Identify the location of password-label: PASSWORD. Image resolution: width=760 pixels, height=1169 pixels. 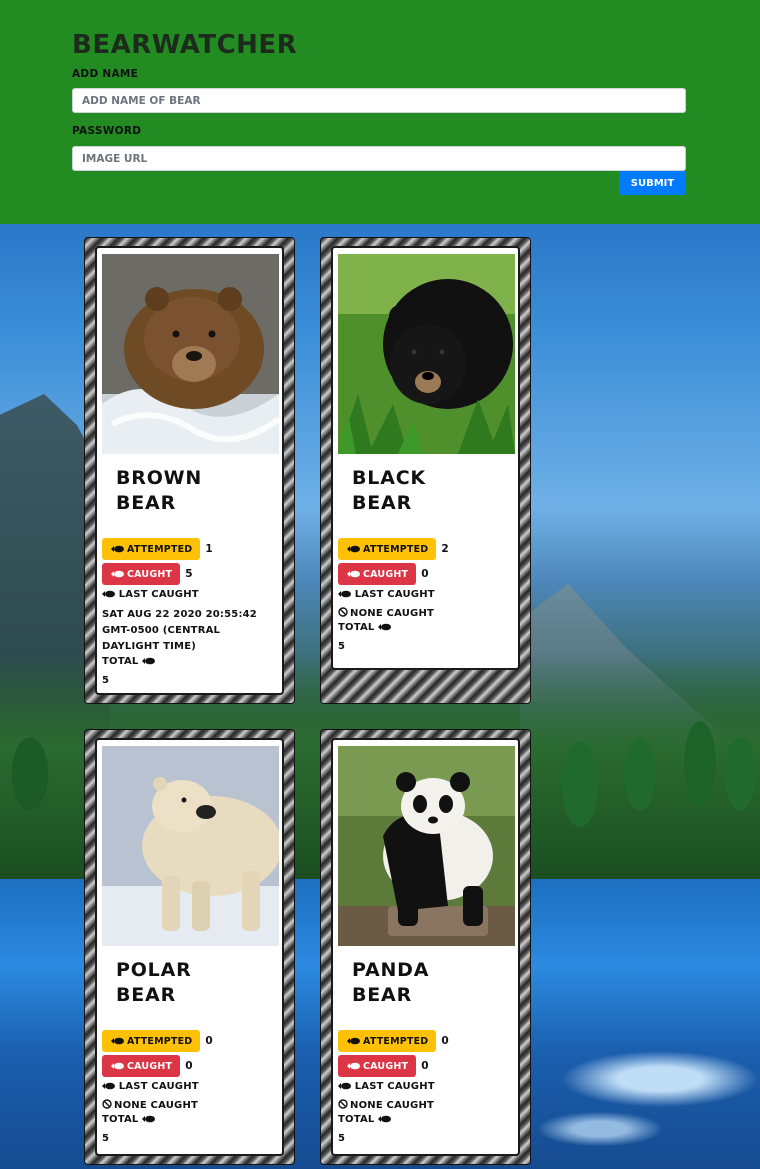
(107, 131).